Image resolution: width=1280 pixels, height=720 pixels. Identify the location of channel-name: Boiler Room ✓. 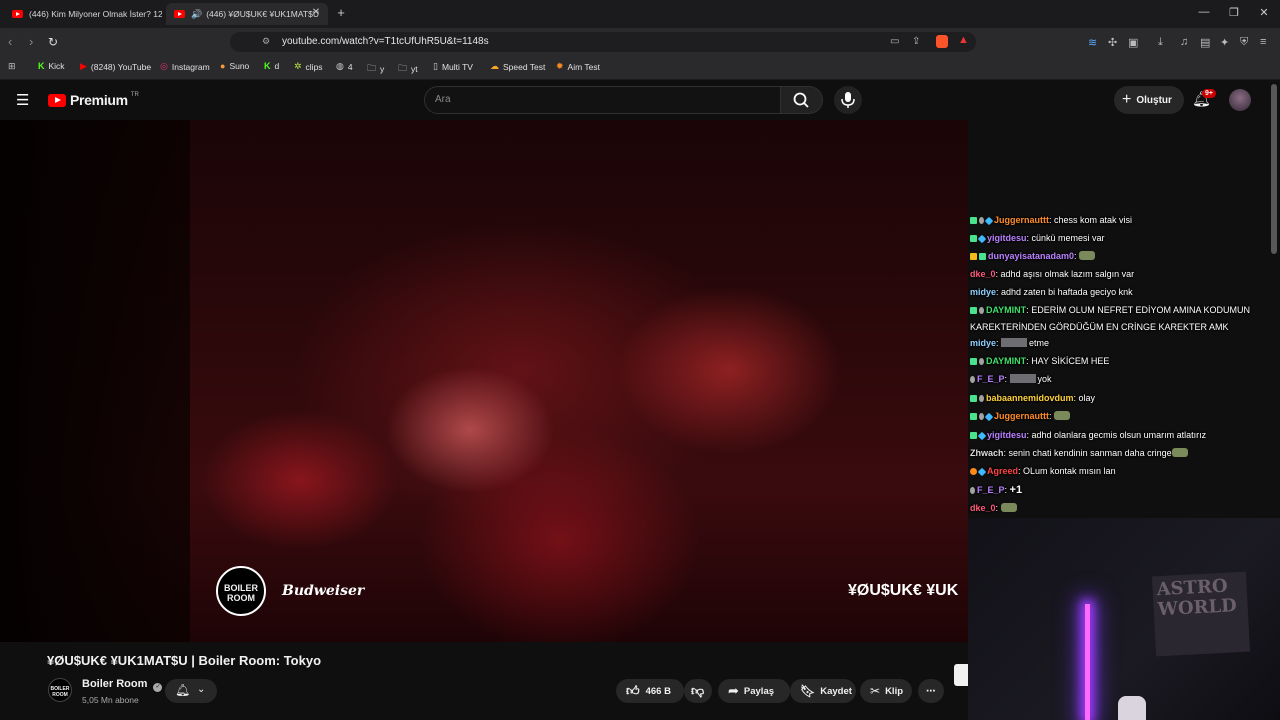
(122, 685).